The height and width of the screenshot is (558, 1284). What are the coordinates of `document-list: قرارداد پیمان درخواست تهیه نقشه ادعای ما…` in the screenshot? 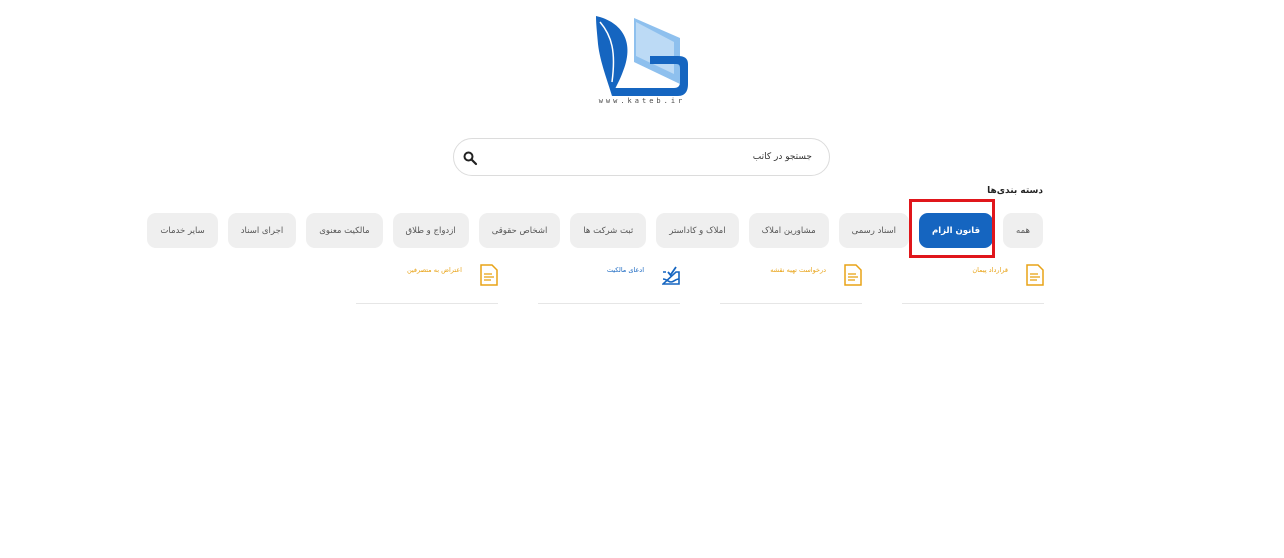 It's located at (700, 283).